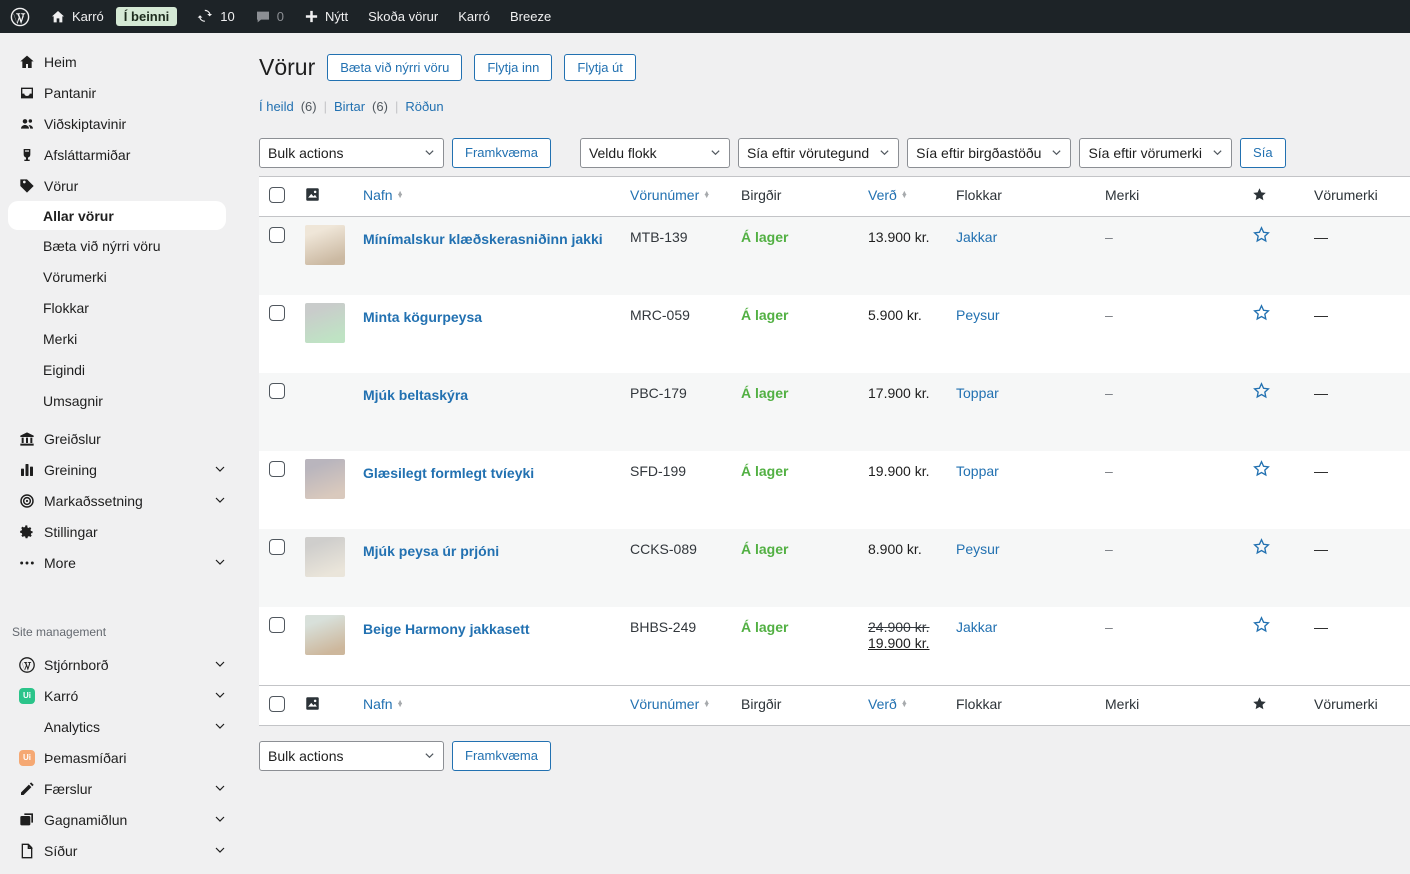 The height and width of the screenshot is (874, 1410). What do you see at coordinates (119, 695) in the screenshot?
I see `sidebar-item-karro: Ui Karró` at bounding box center [119, 695].